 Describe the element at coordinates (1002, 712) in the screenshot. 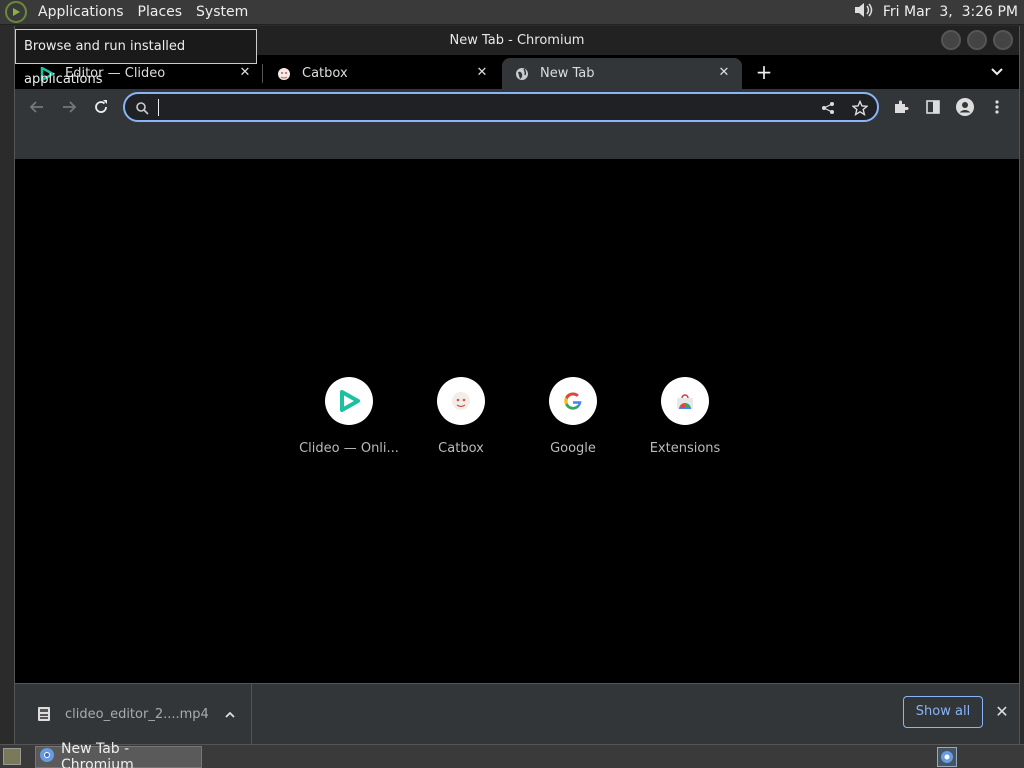

I see `close-download-bar-icon: ✕` at that location.